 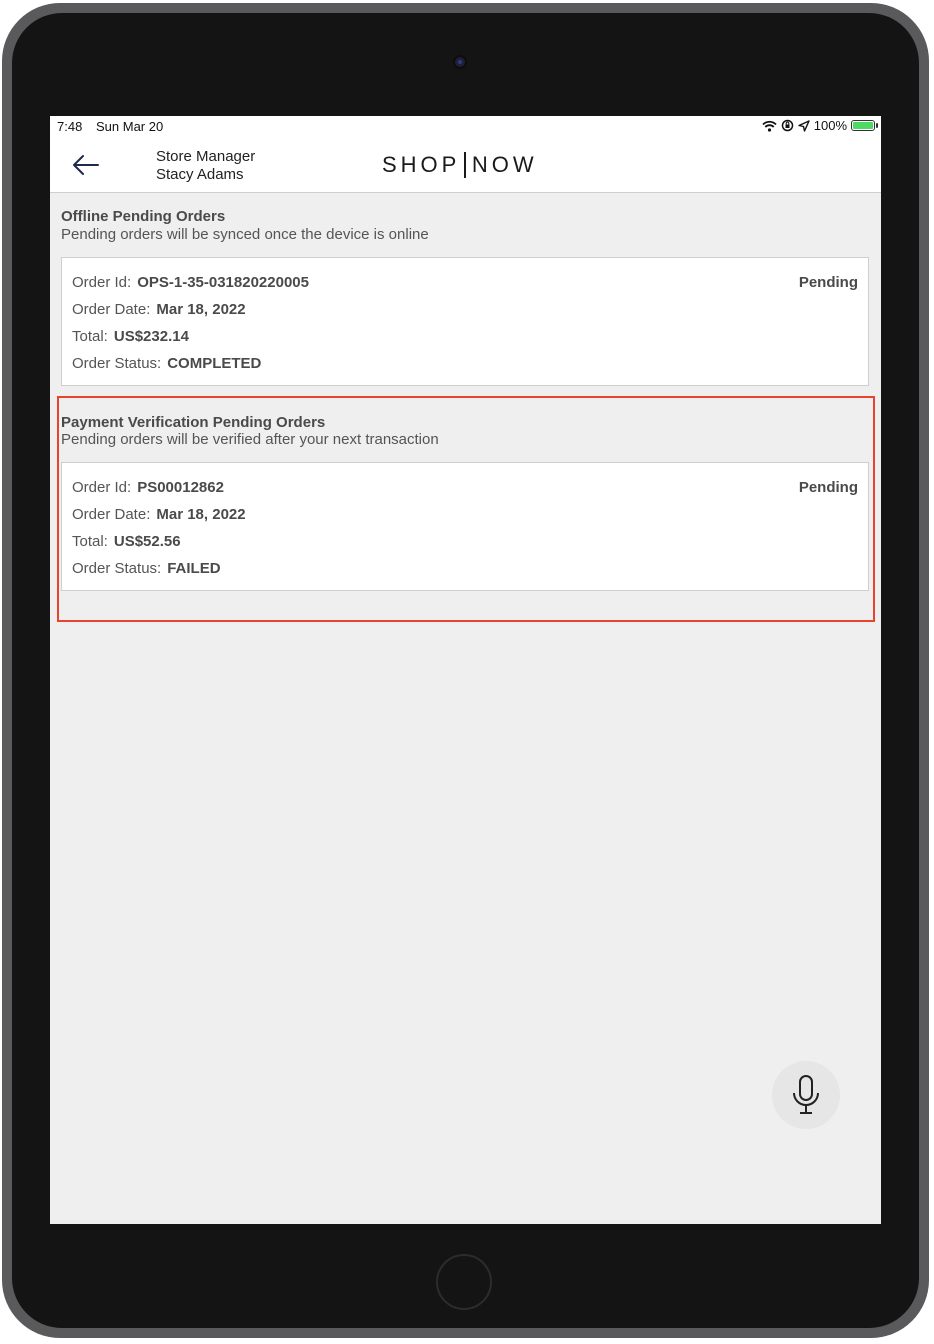 I want to click on order-status-label: Order Status:, so click(x=117, y=363).